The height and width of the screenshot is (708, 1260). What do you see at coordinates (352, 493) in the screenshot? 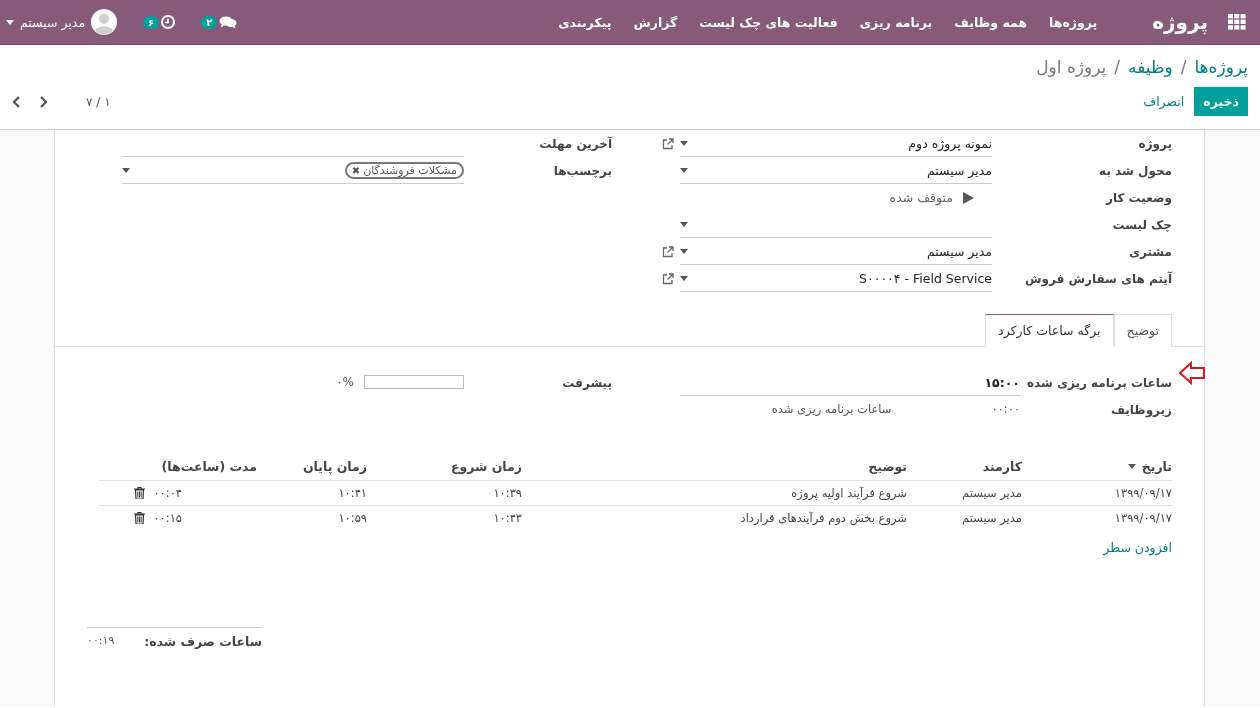
I see `table-cell: ۱۰:۴۱` at bounding box center [352, 493].